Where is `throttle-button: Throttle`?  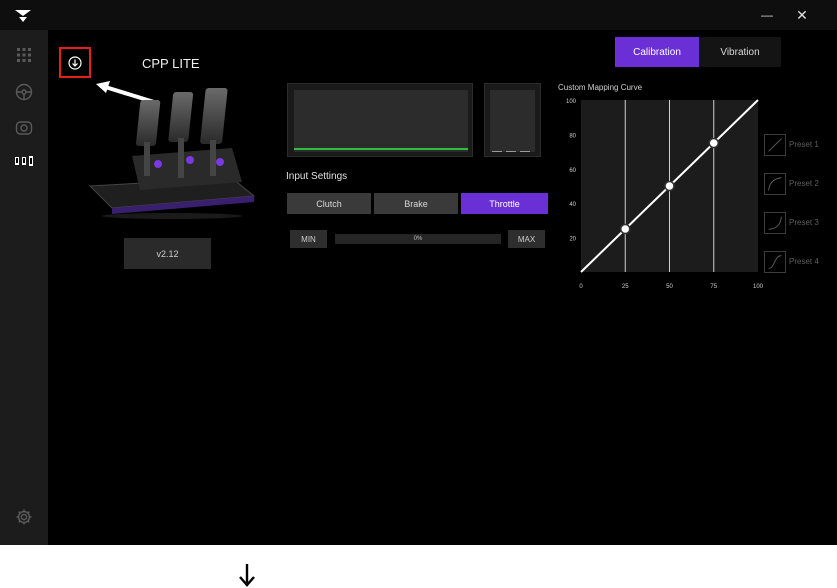 throttle-button: Throttle is located at coordinates (504, 203).